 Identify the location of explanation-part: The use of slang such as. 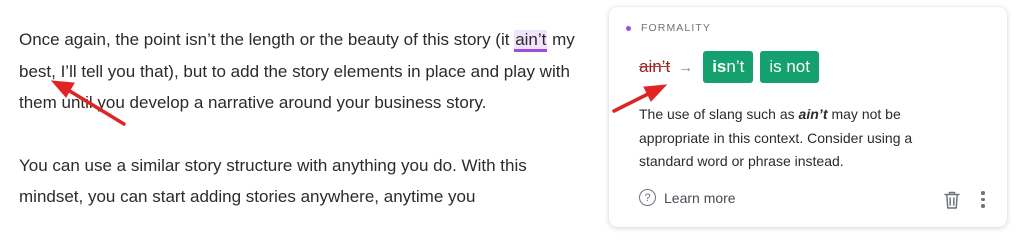
(719, 114).